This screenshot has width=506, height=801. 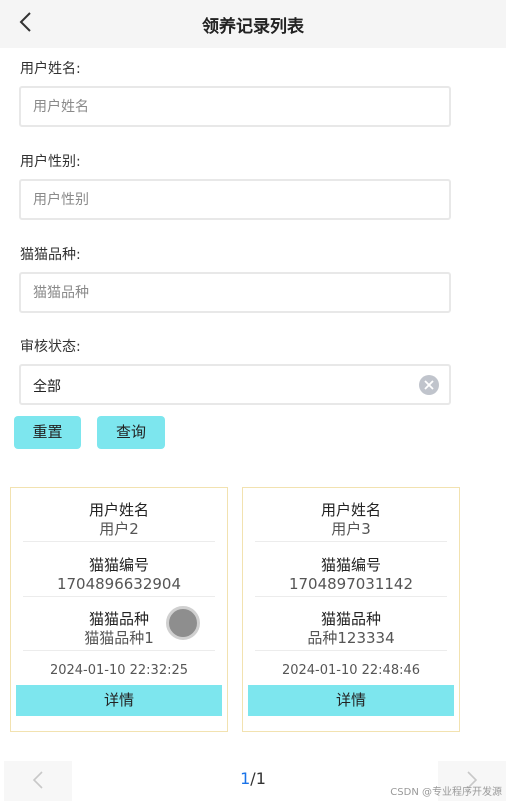 What do you see at coordinates (50, 347) in the screenshot?
I see `status-label: 审核状态:` at bounding box center [50, 347].